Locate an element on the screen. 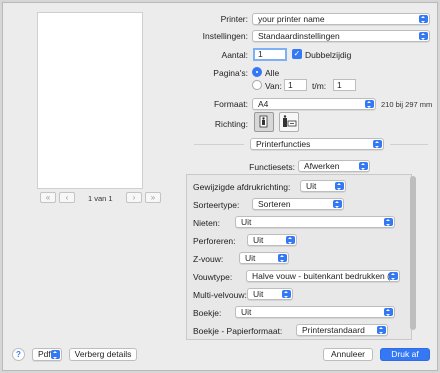  paper-size-value: A4 is located at coordinates (263, 104).